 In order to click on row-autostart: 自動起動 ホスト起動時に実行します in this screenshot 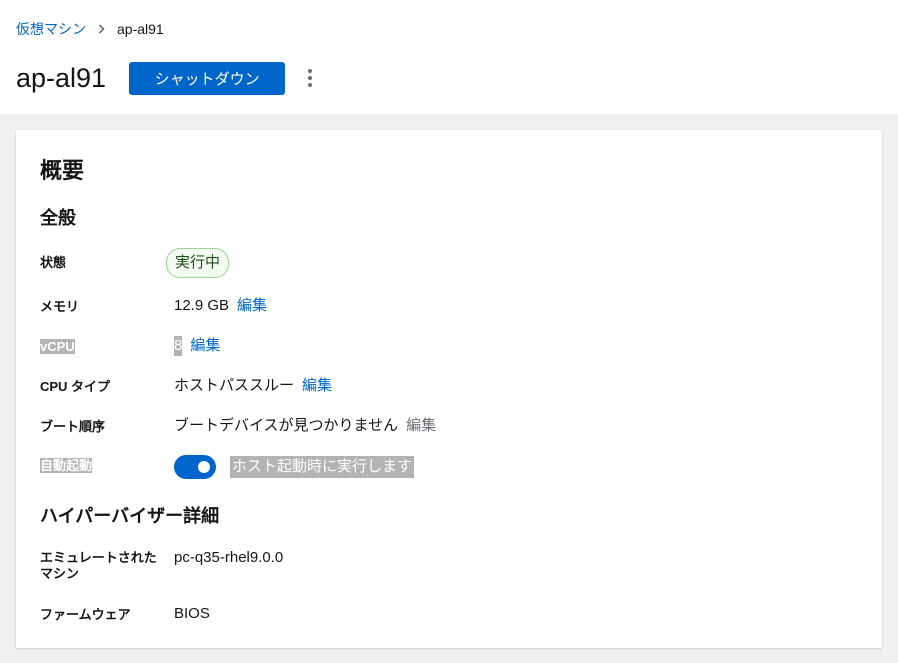, I will do `click(440, 469)`.